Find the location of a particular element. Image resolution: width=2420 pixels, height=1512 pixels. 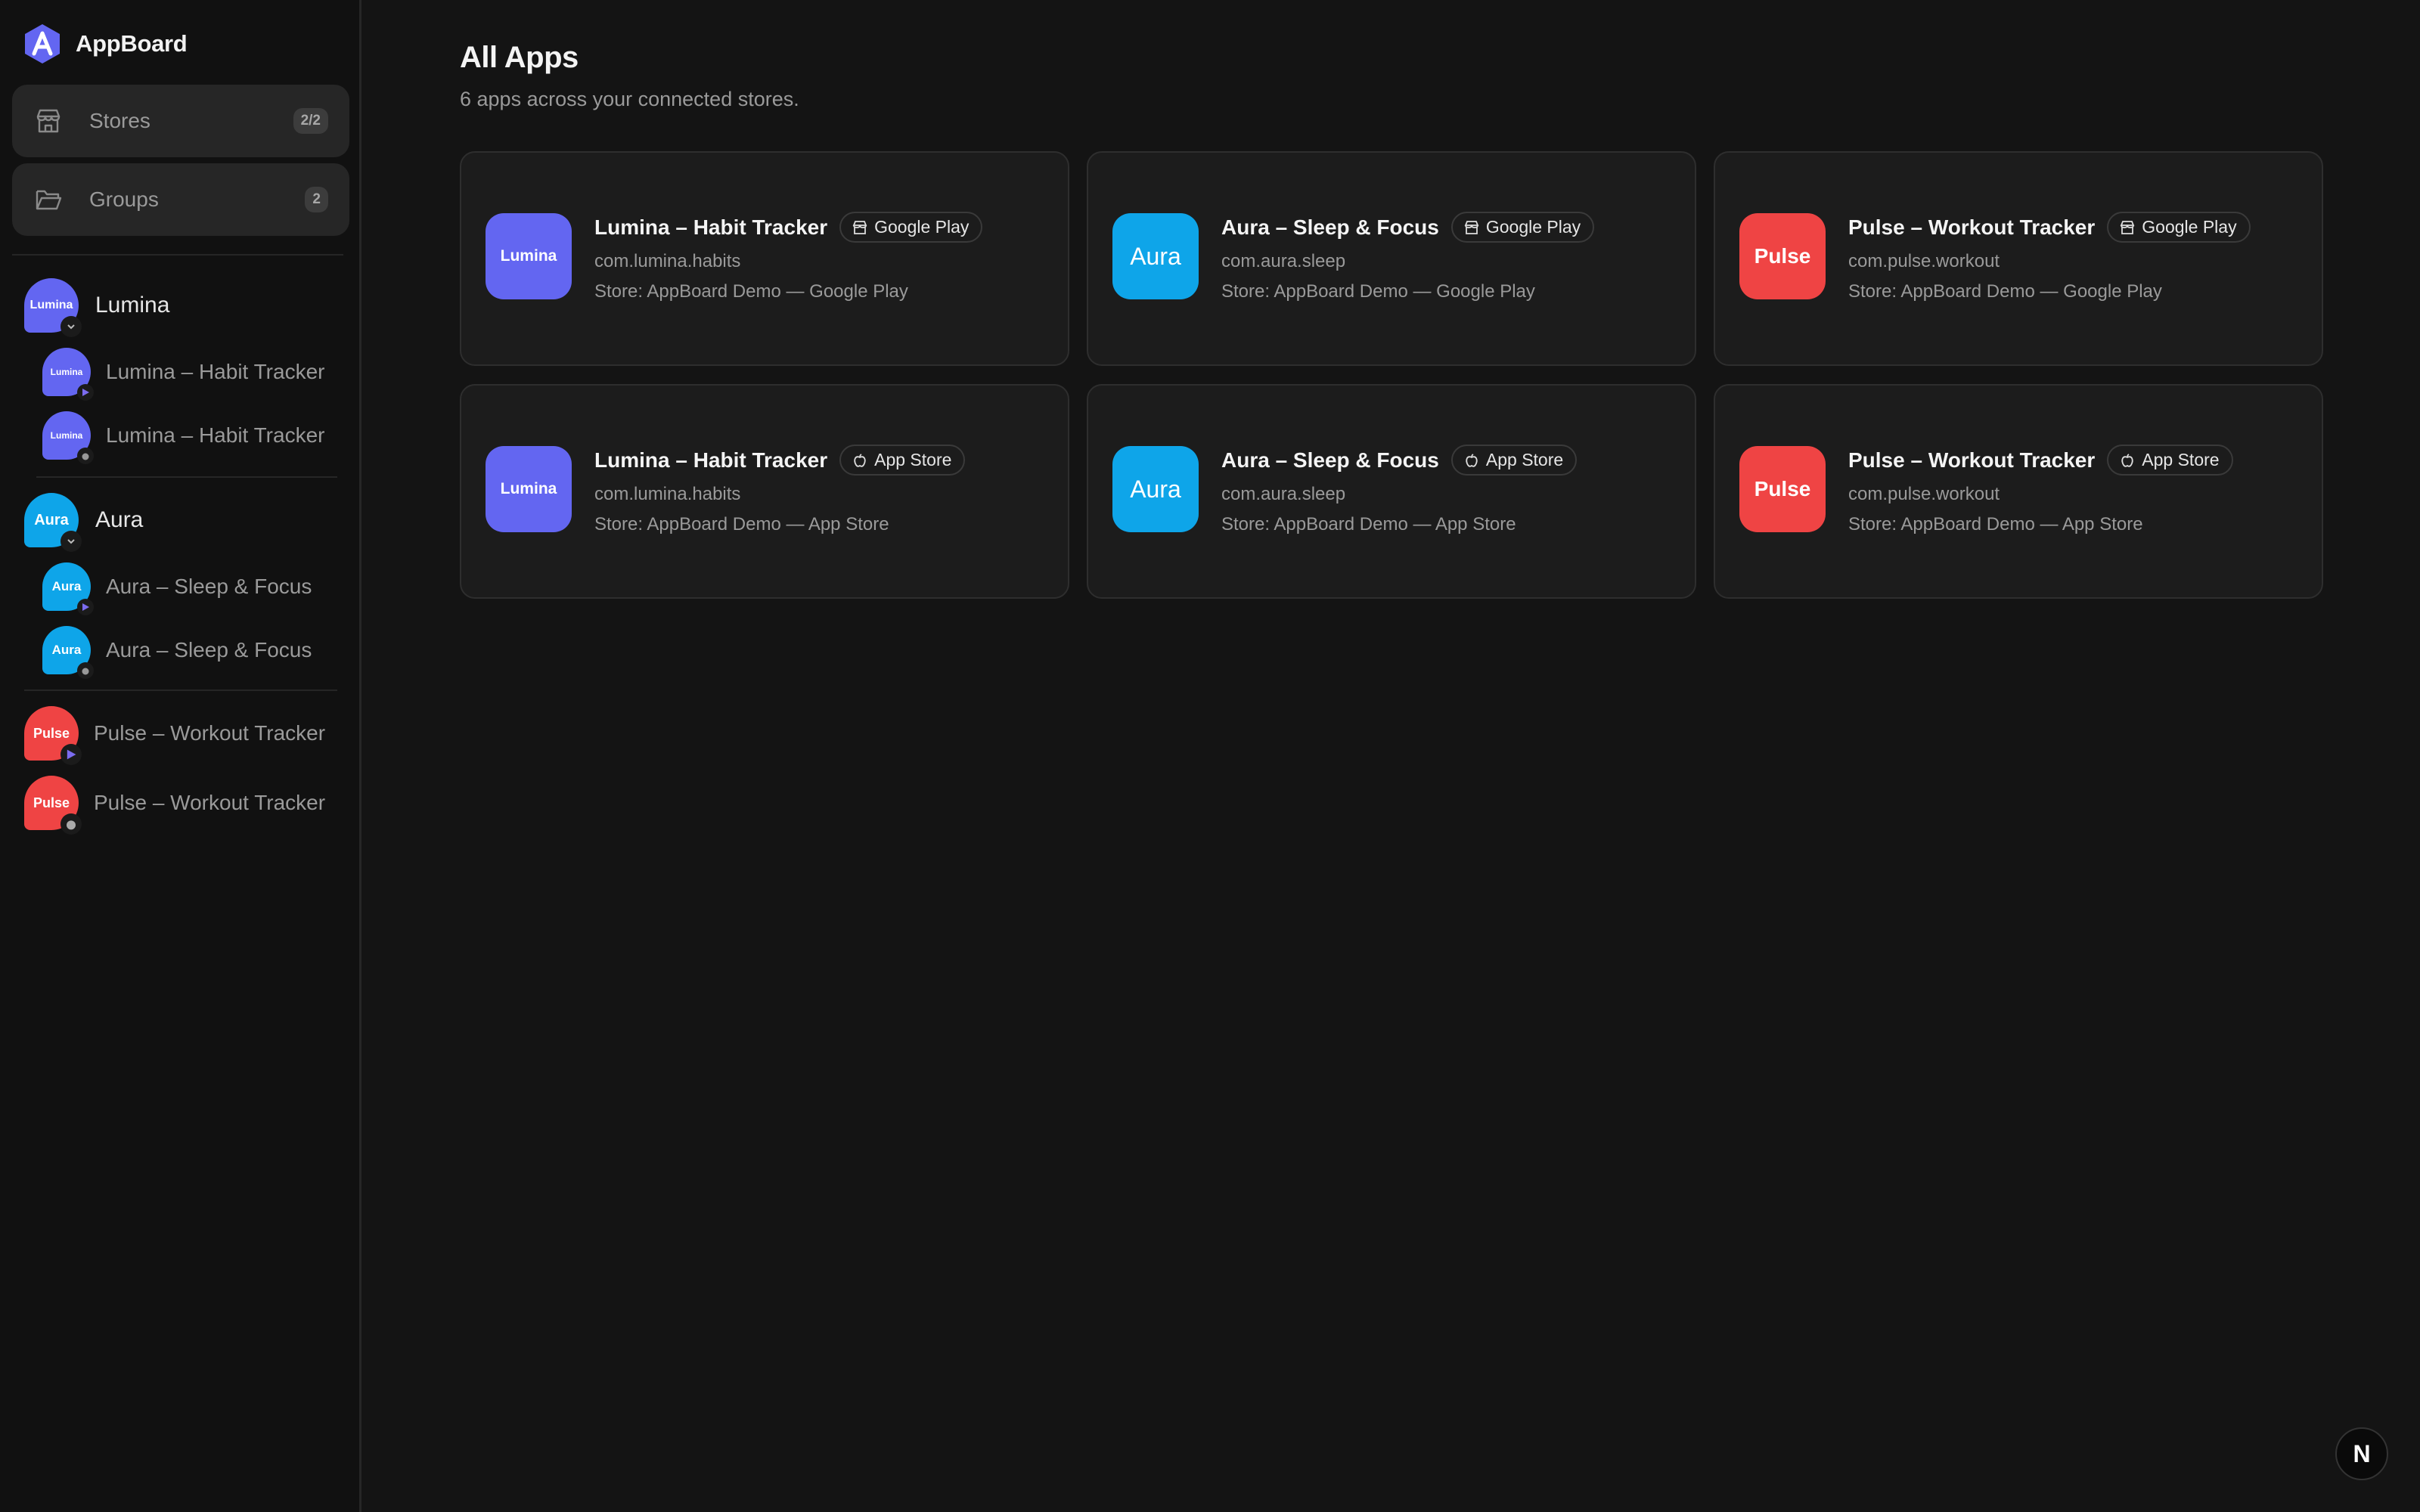

sidebar-group-aura: Aura Aura is located at coordinates (84, 522).